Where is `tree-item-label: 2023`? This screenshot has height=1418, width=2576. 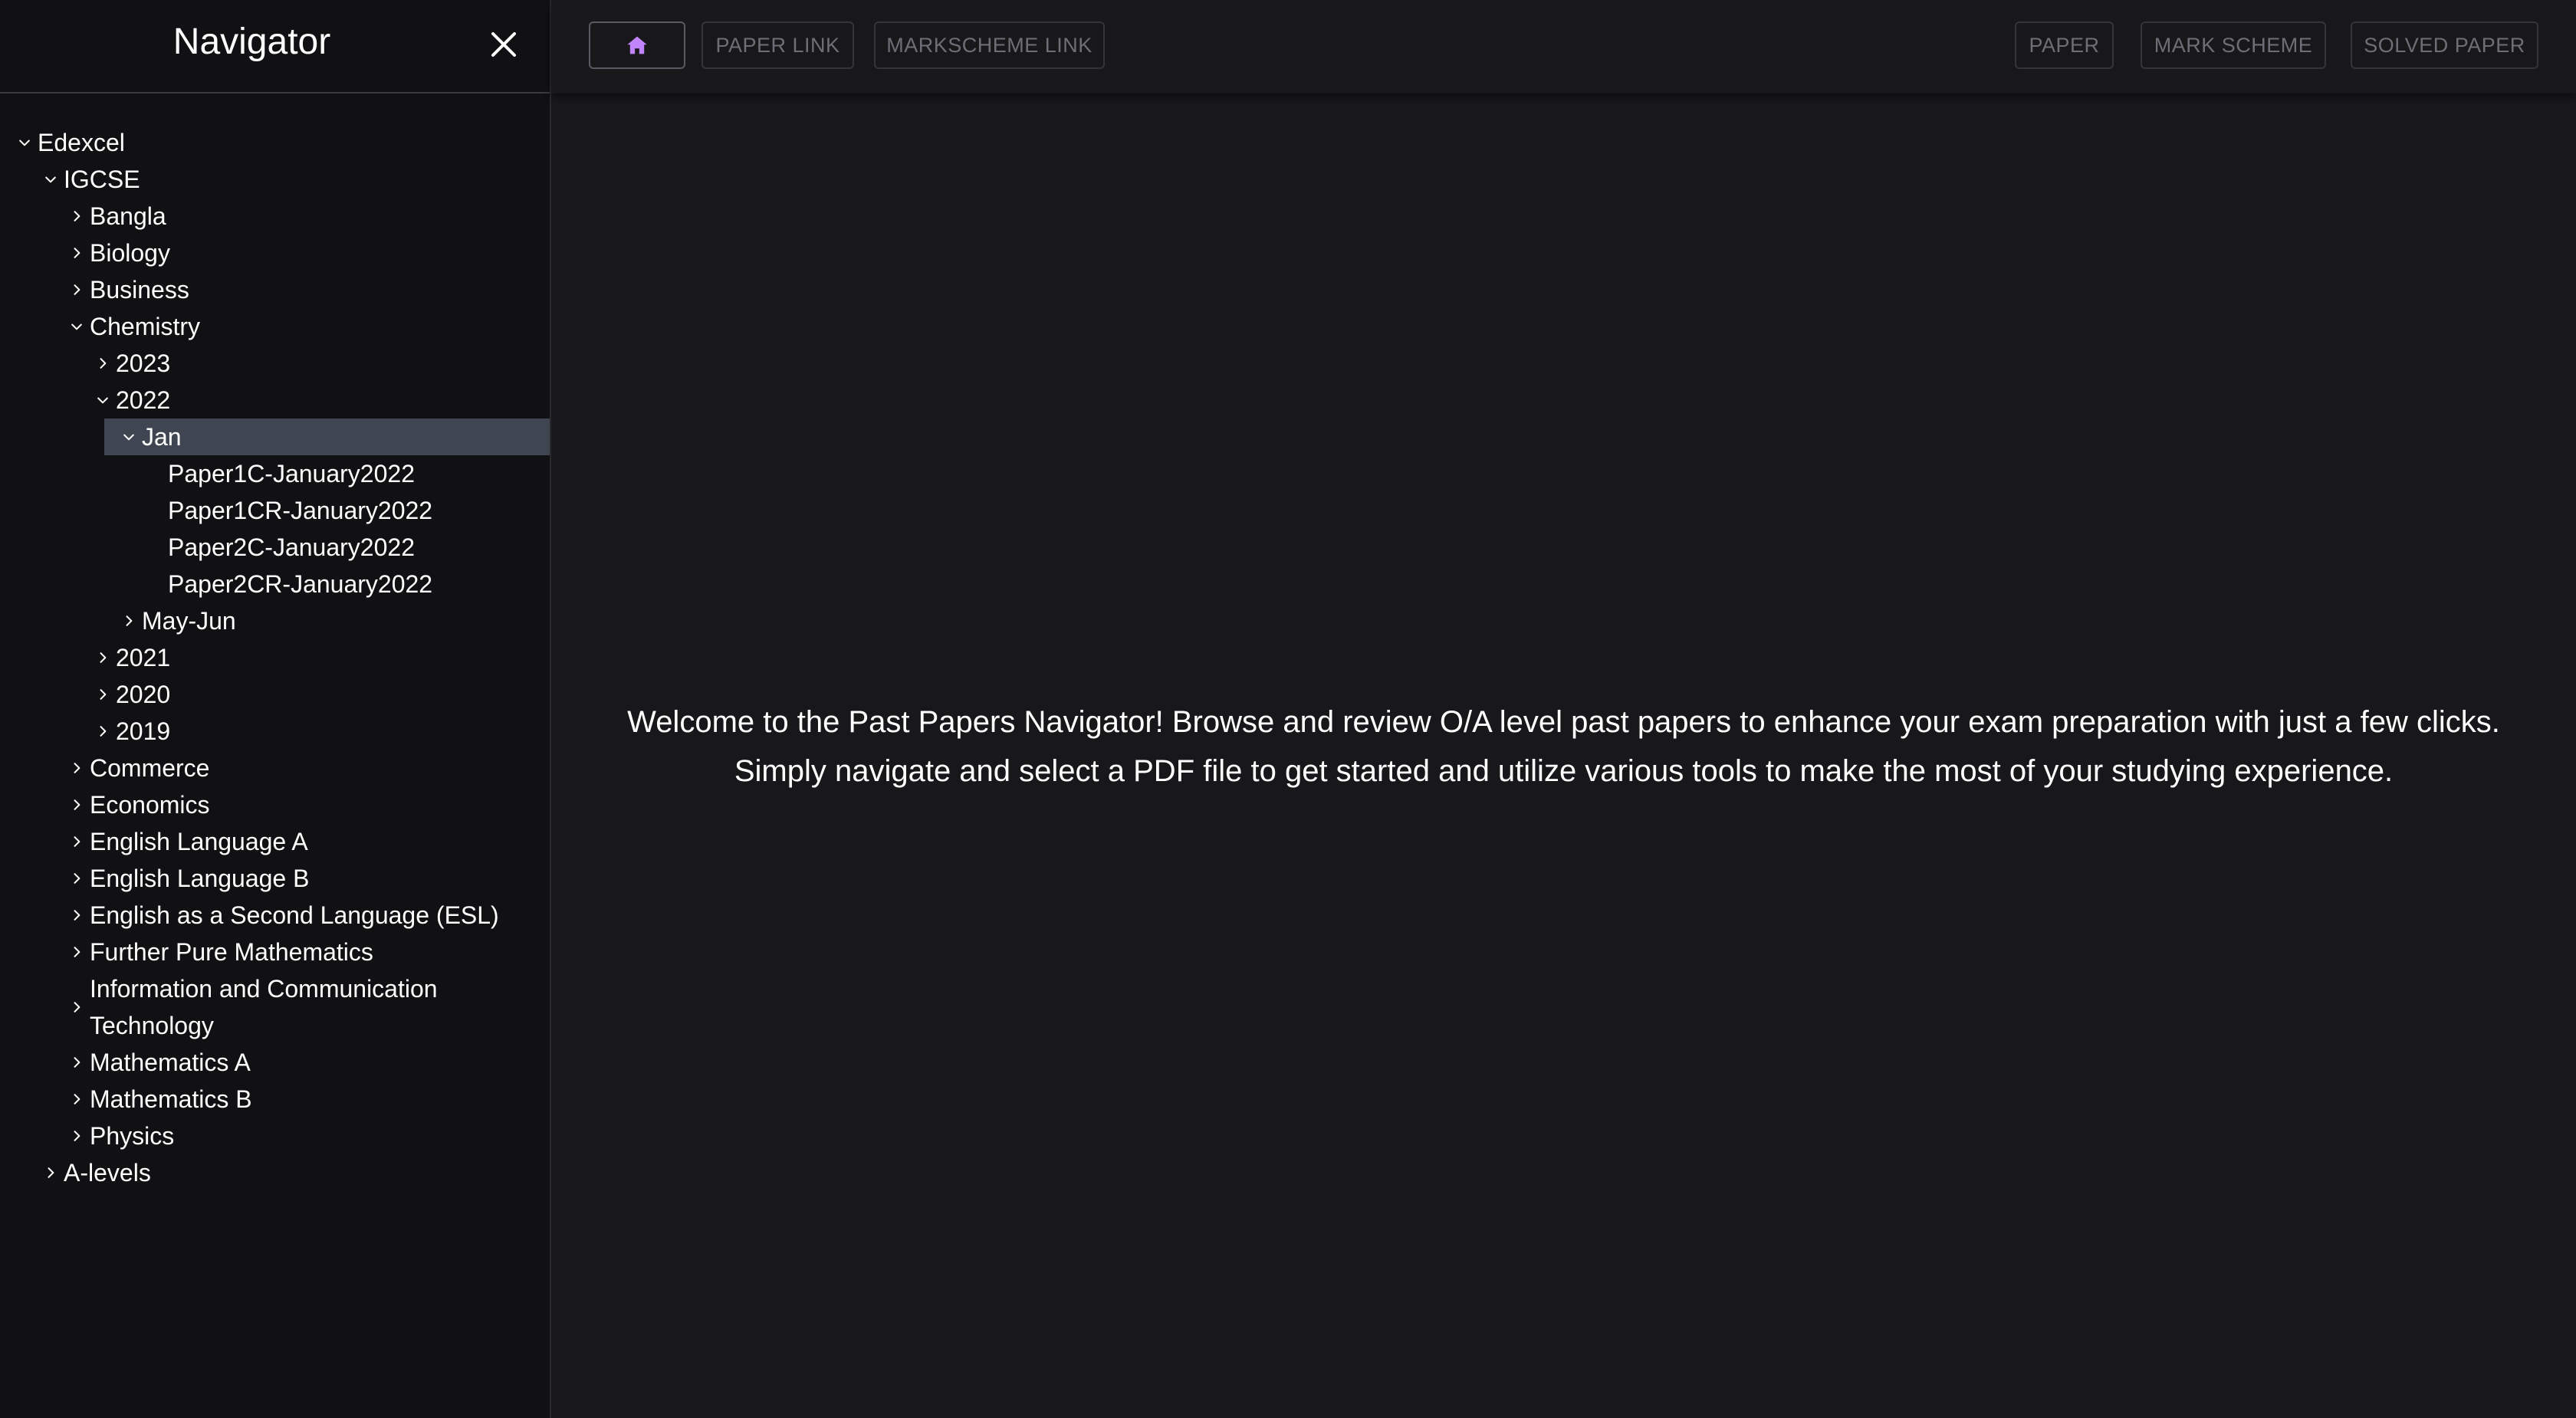
tree-item-label: 2023 is located at coordinates (143, 363).